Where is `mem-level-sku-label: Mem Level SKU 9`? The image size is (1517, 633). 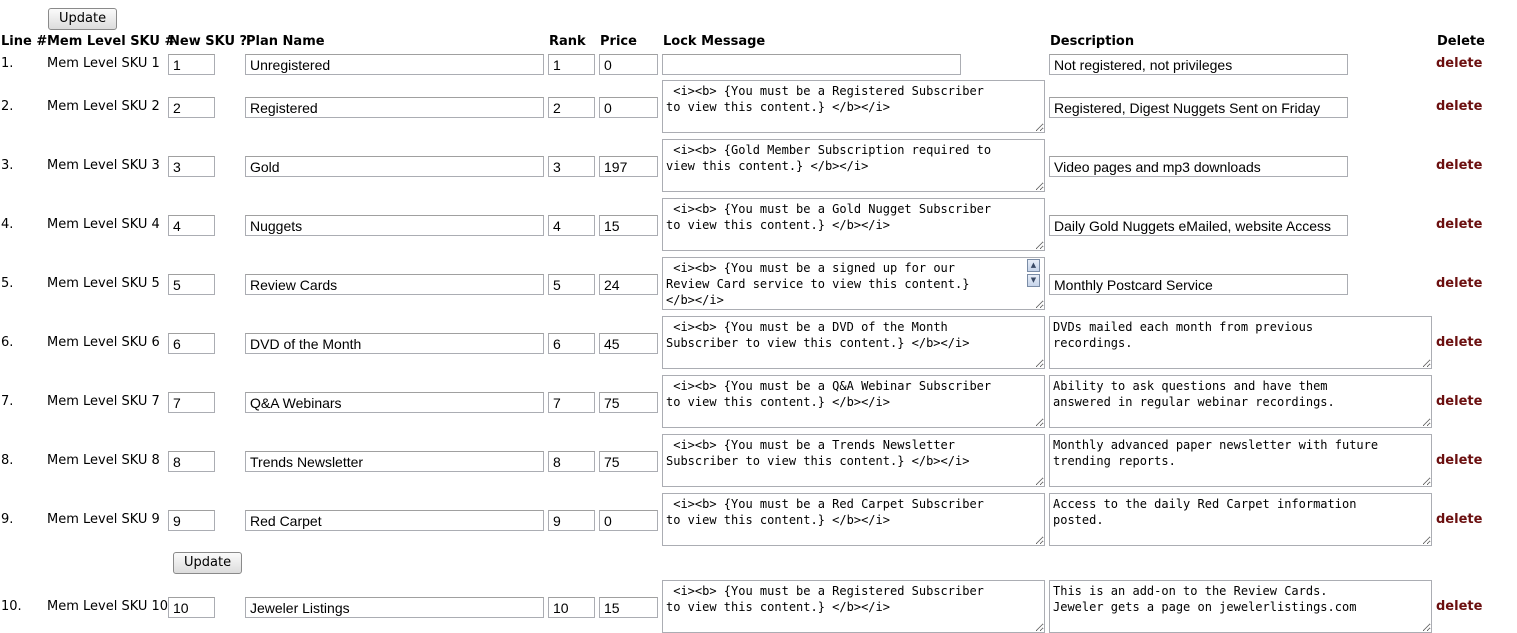
mem-level-sku-label: Mem Level SKU 9 is located at coordinates (103, 519).